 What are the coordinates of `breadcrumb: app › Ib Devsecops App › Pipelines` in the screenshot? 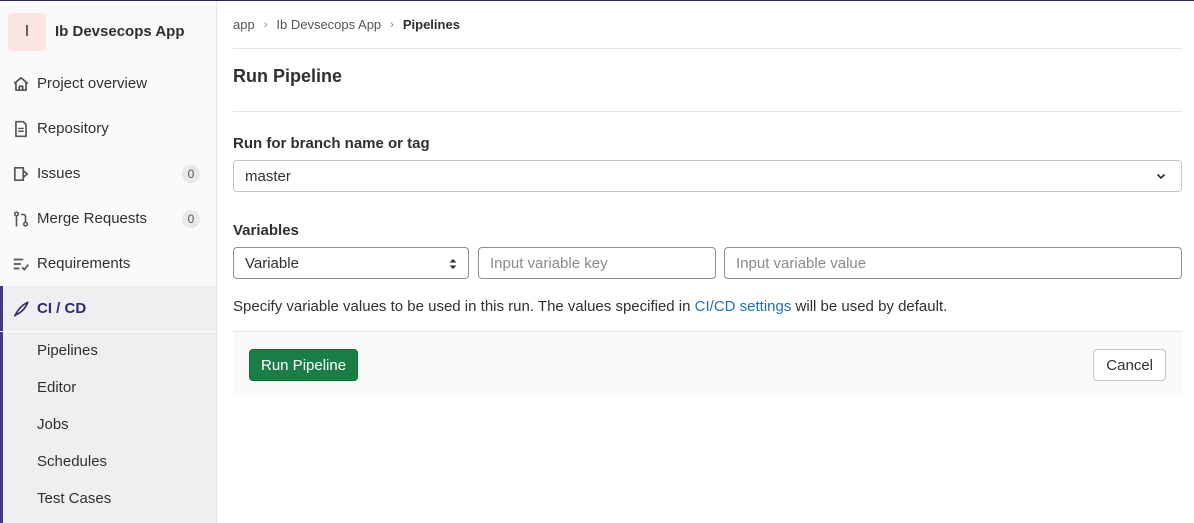 It's located at (346, 24).